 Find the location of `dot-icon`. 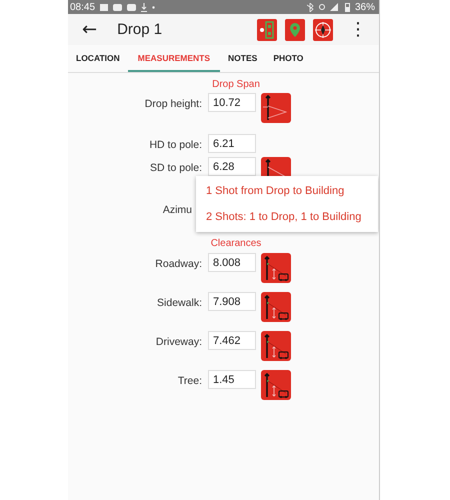

dot-icon is located at coordinates (154, 7).